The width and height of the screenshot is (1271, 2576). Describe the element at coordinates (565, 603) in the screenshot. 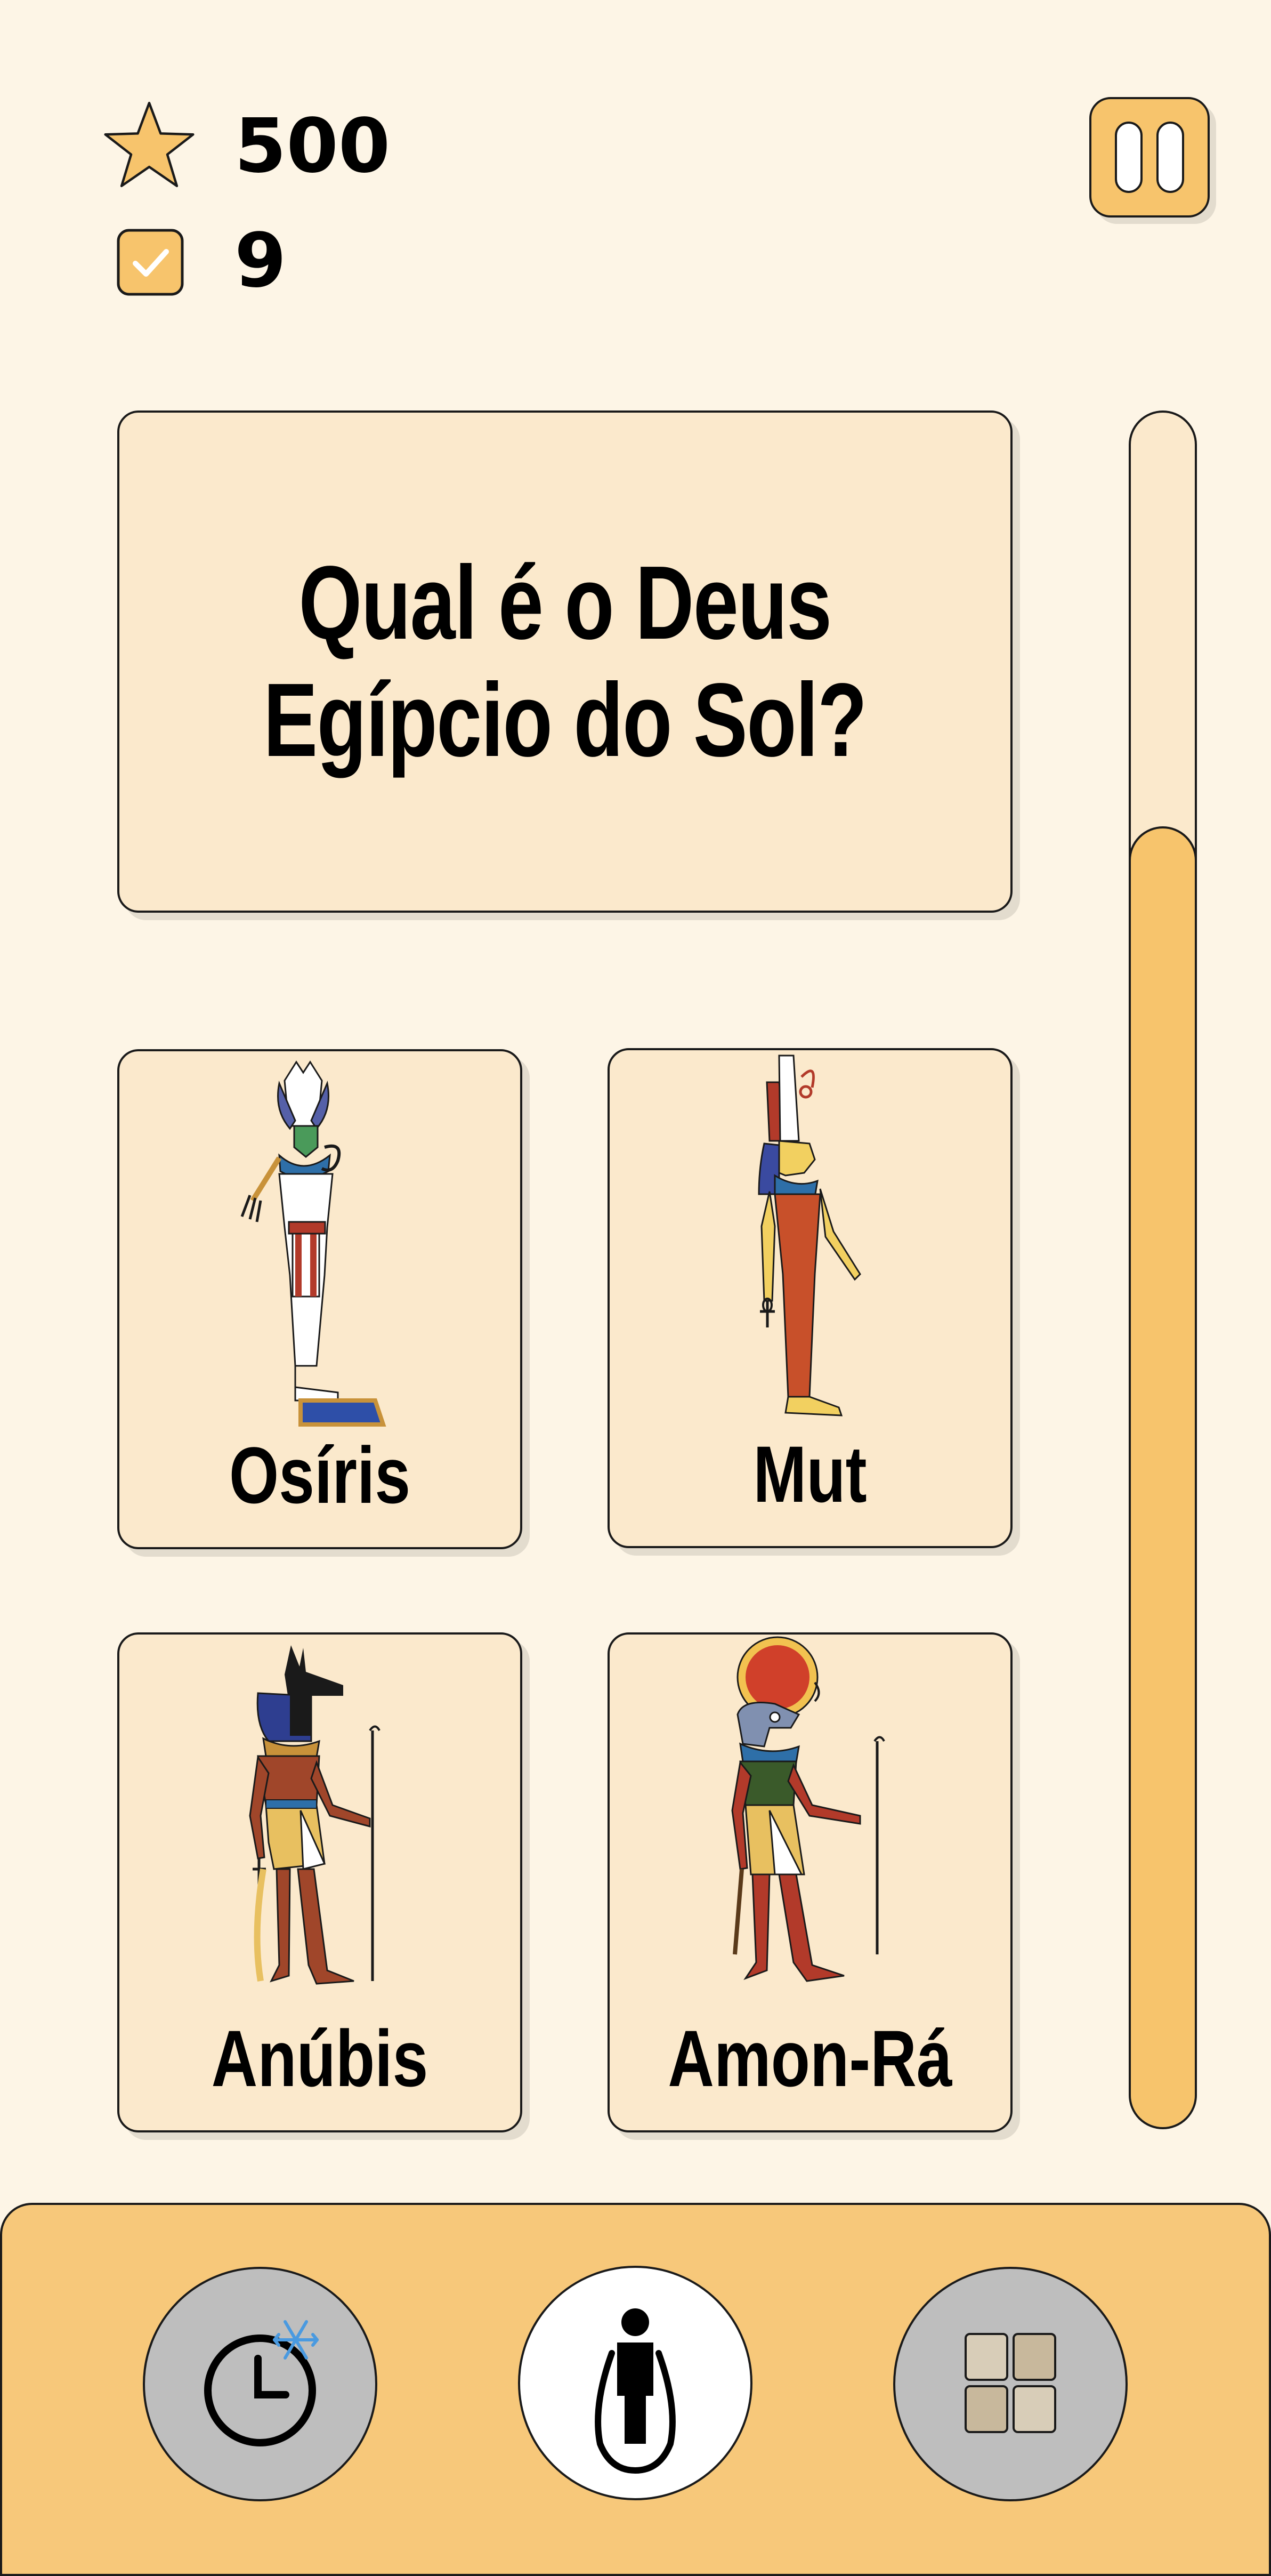

I see `question-line-1: Qual é o Deus` at that location.